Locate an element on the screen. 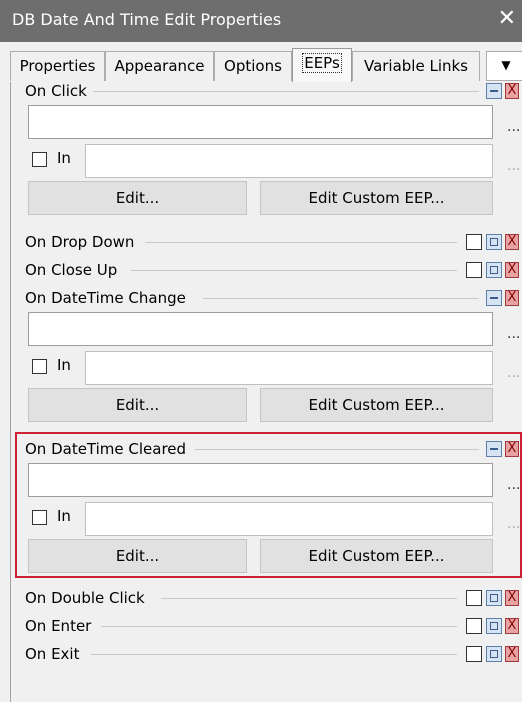  on-click-label: On Click is located at coordinates (56, 91).